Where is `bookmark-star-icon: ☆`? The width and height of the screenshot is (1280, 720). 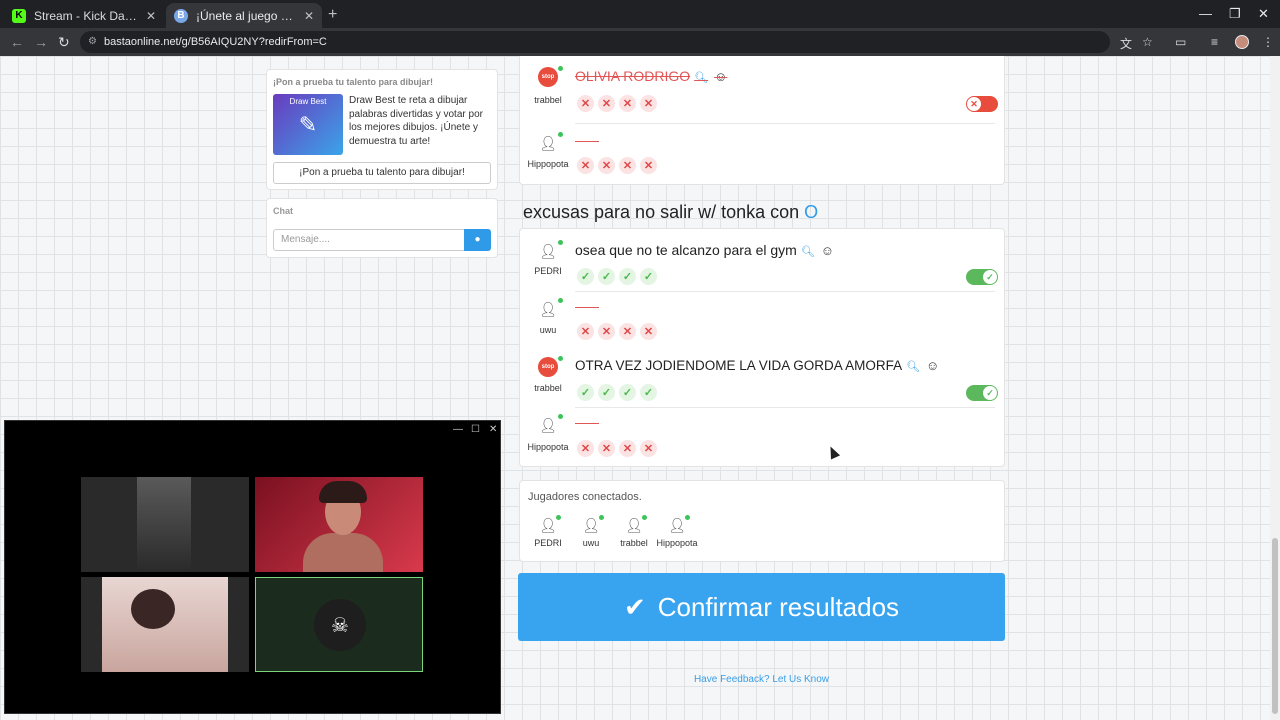 bookmark-star-icon: ☆ is located at coordinates (1147, 42).